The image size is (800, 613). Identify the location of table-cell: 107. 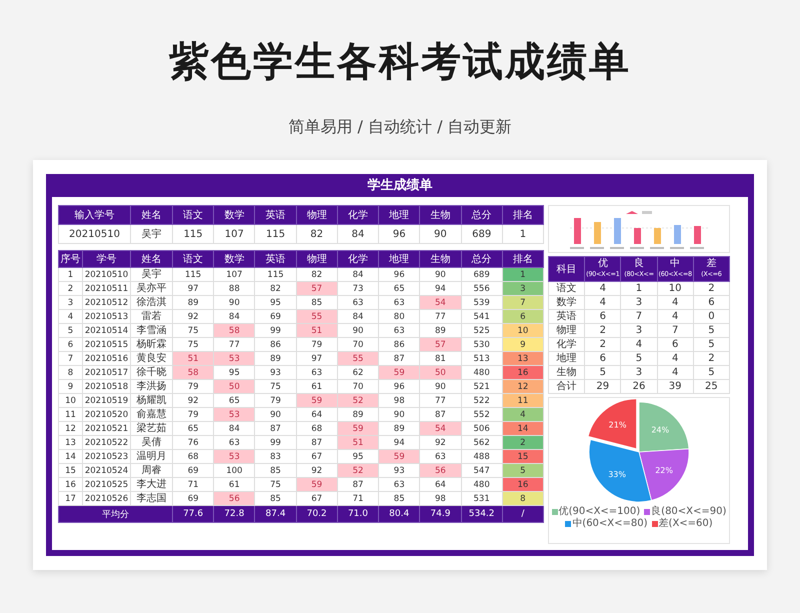
(234, 234).